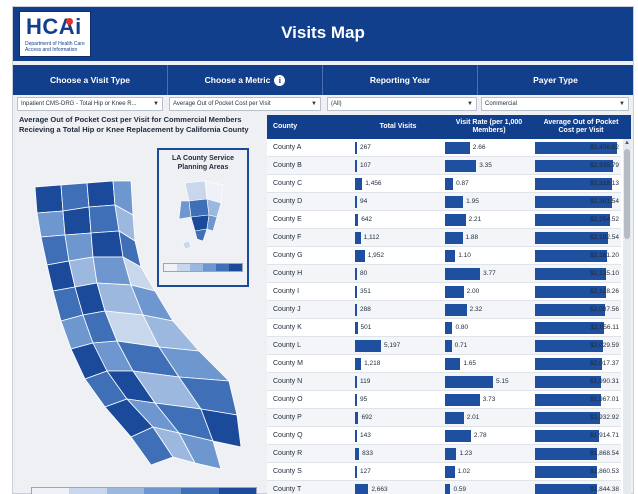  What do you see at coordinates (364, 399) in the screenshot?
I see `visits-value: 95` at bounding box center [364, 399].